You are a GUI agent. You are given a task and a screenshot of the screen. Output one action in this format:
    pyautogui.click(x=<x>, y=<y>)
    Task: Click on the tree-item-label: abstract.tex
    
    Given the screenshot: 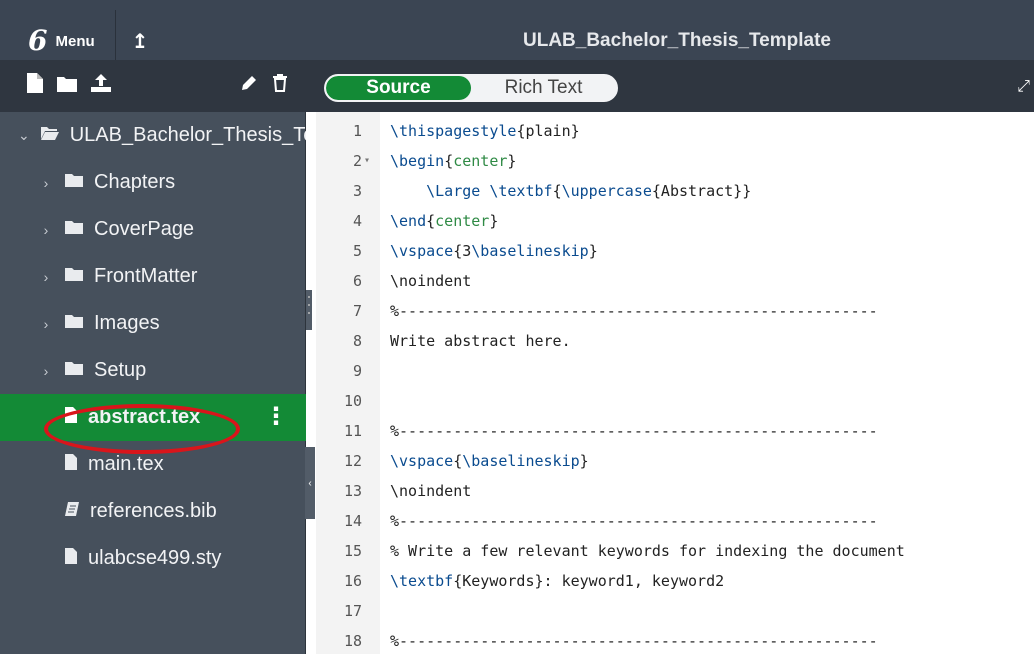 What is the action you would take?
    pyautogui.click(x=144, y=417)
    